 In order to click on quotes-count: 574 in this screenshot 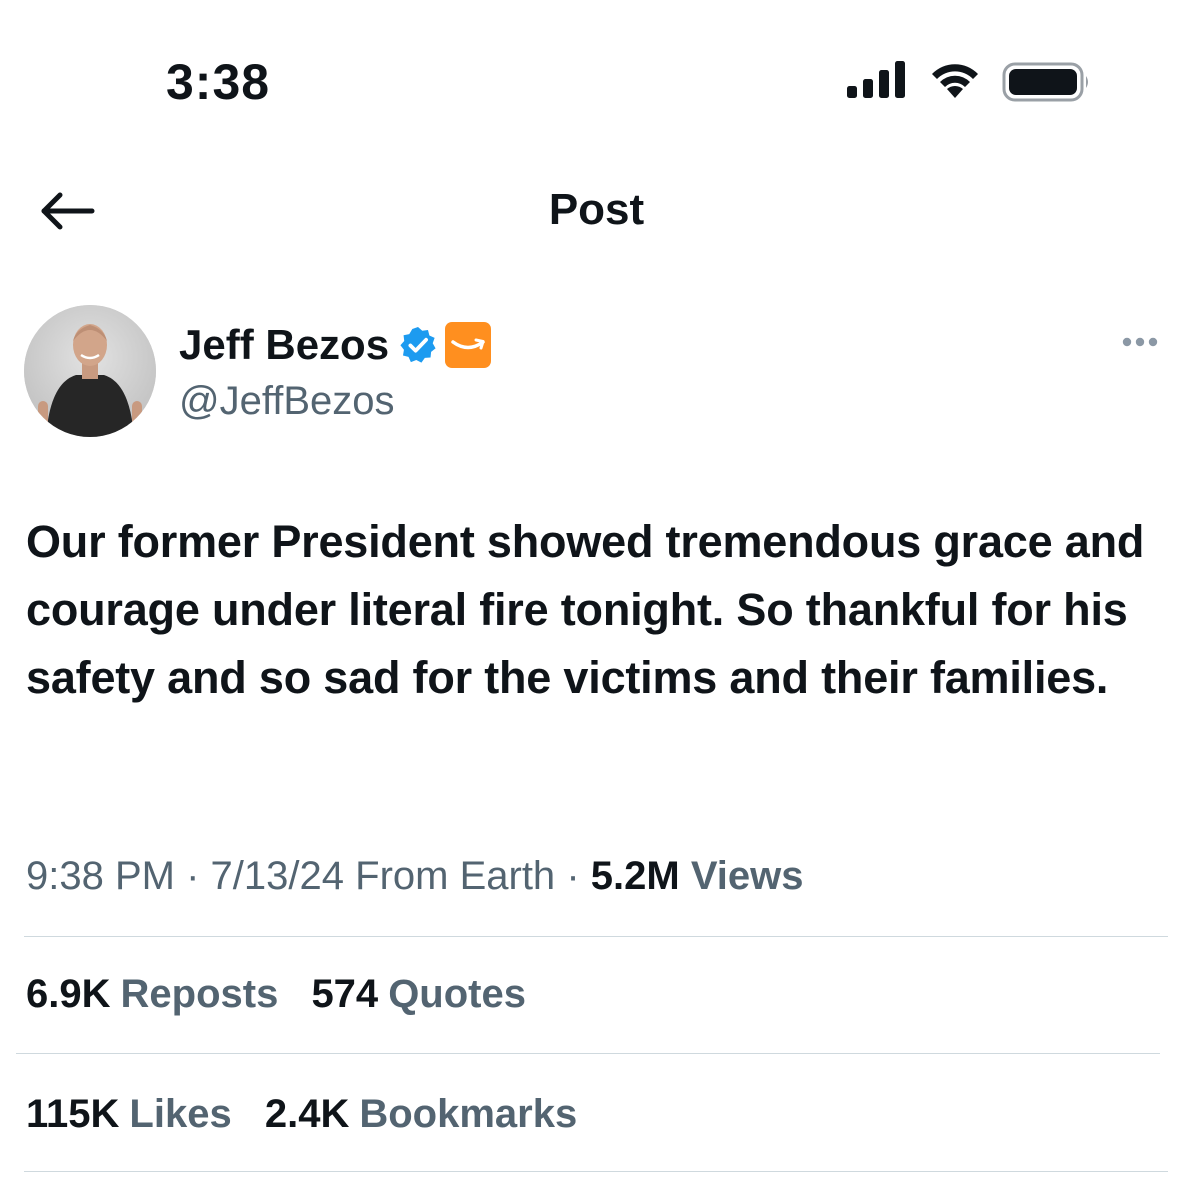, I will do `click(345, 994)`.